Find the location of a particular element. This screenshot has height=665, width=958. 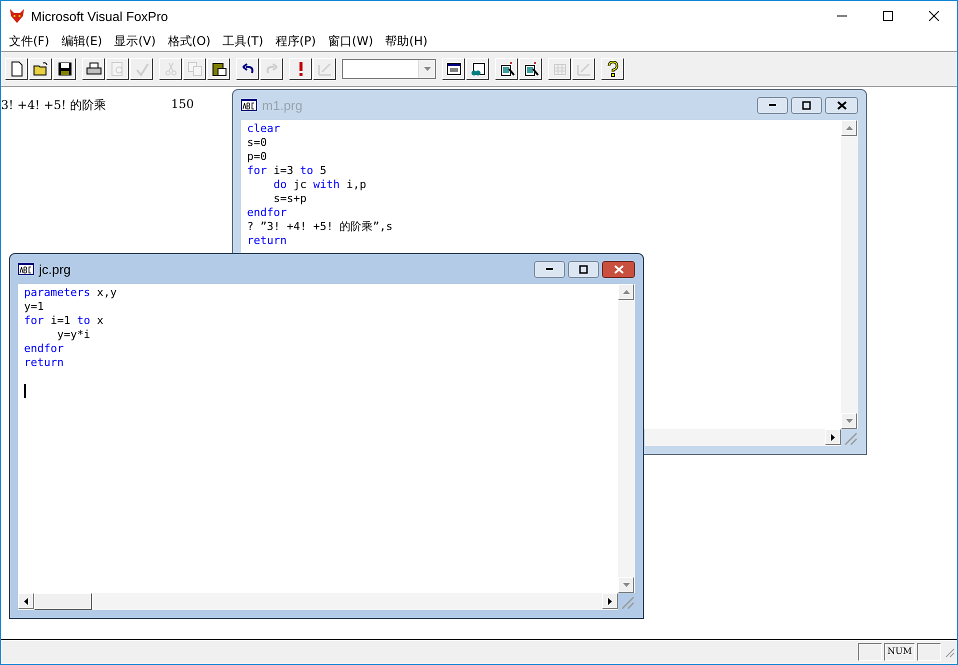

menu-item: 窗口(W) is located at coordinates (351, 41).